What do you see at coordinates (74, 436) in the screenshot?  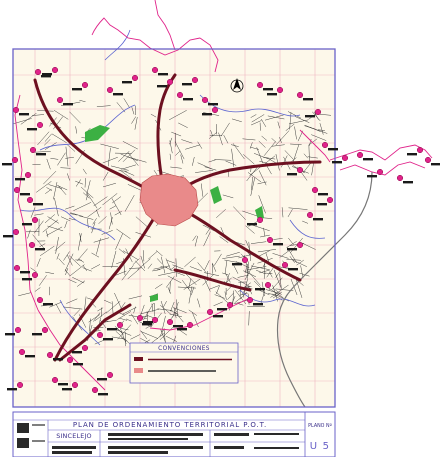 I see `city-name: SINCELEJO` at bounding box center [74, 436].